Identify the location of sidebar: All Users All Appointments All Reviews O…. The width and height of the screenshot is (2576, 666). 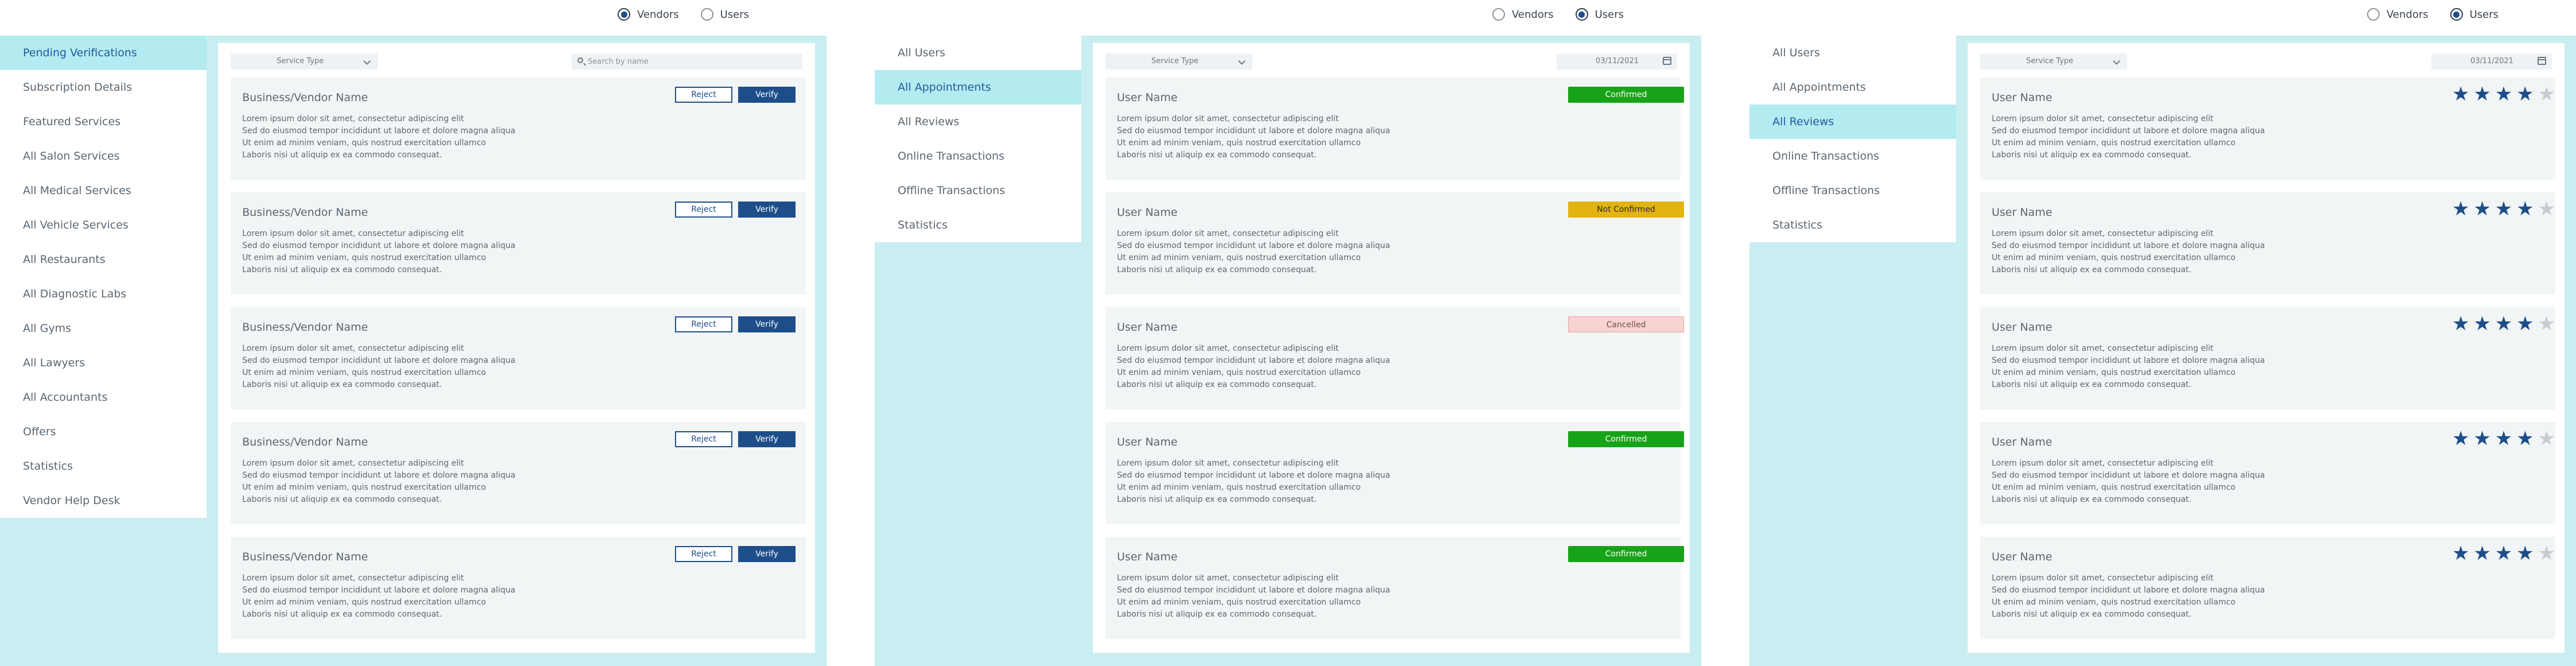
(1852, 139).